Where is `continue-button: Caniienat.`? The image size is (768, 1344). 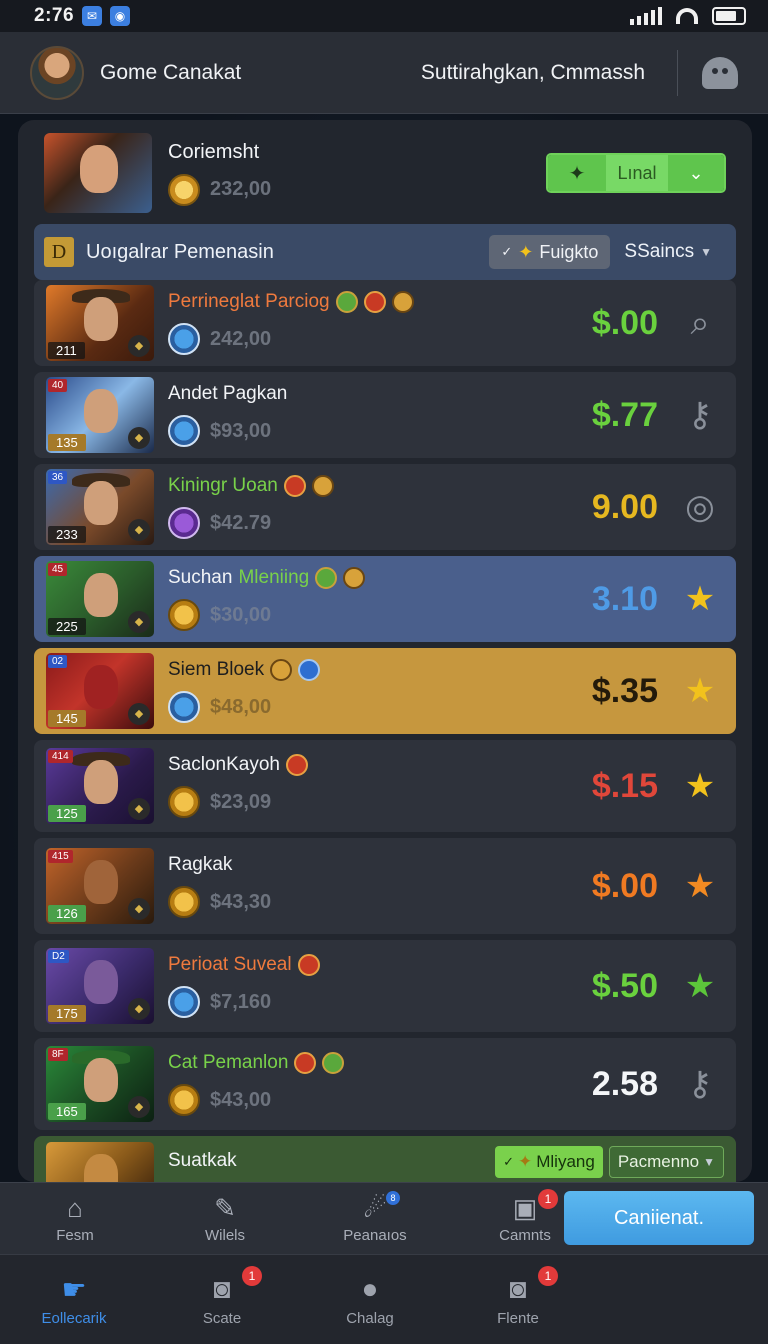
continue-button: Caniienat. is located at coordinates (659, 1218).